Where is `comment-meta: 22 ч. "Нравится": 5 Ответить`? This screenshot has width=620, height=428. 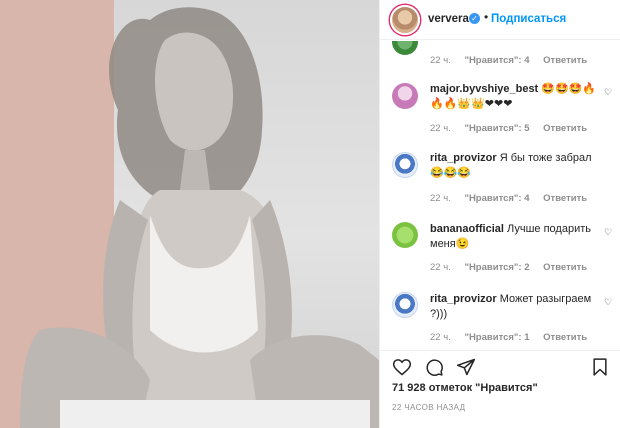
comment-meta: 22 ч. "Нравится": 5 Ответить is located at coordinates (514, 128).